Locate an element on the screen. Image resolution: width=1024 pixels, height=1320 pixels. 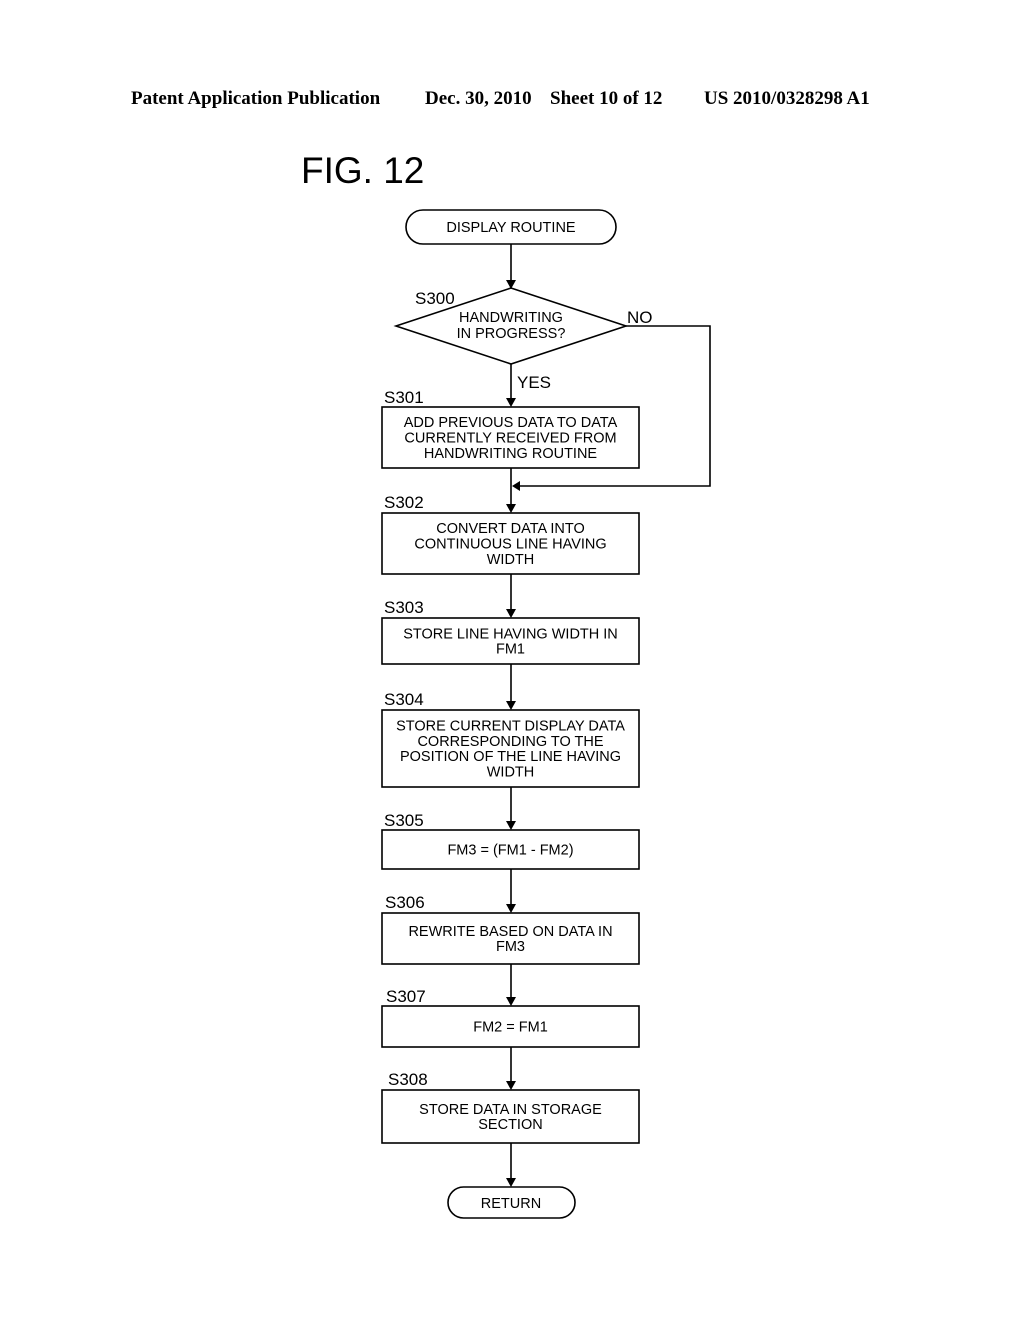
start-terminal: DISPLAY ROUTINE is located at coordinates (511, 227).